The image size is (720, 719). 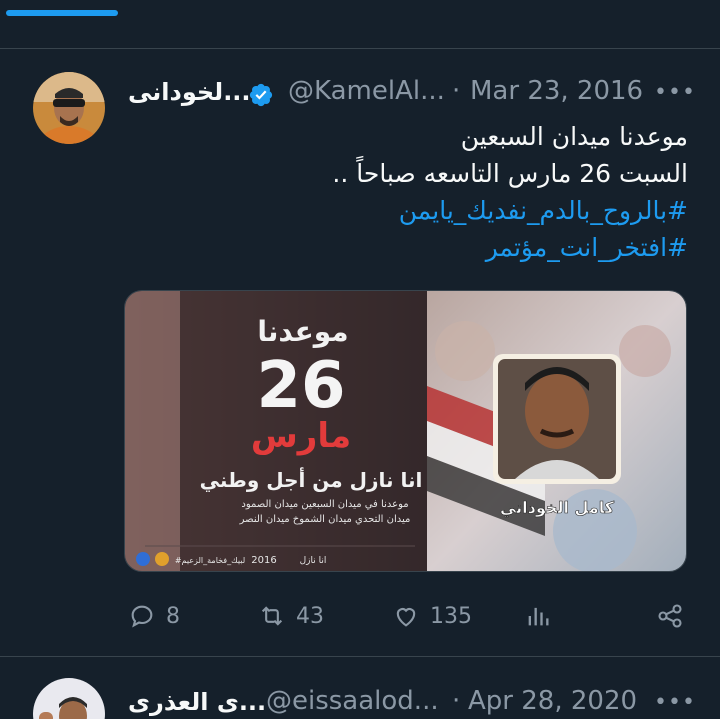 I want to click on media-footer-tag: انا نازل, so click(x=313, y=561).